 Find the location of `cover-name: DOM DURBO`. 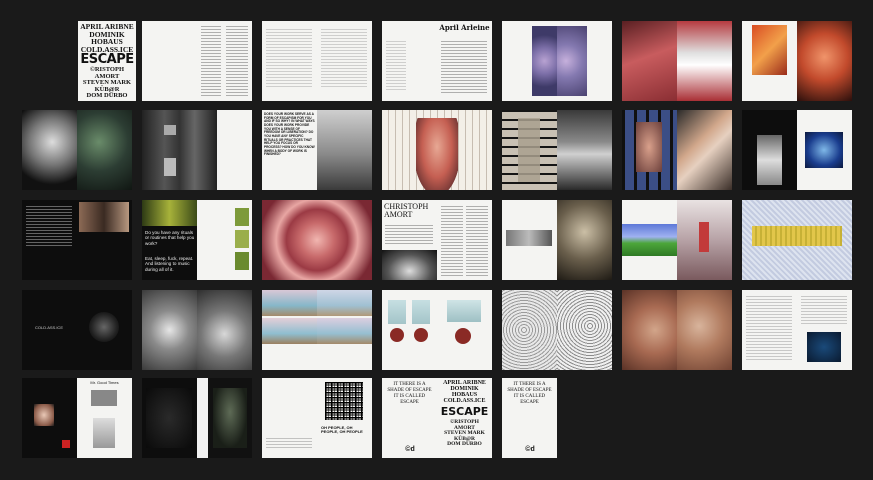

cover-name: DOM DURBO is located at coordinates (464, 444).